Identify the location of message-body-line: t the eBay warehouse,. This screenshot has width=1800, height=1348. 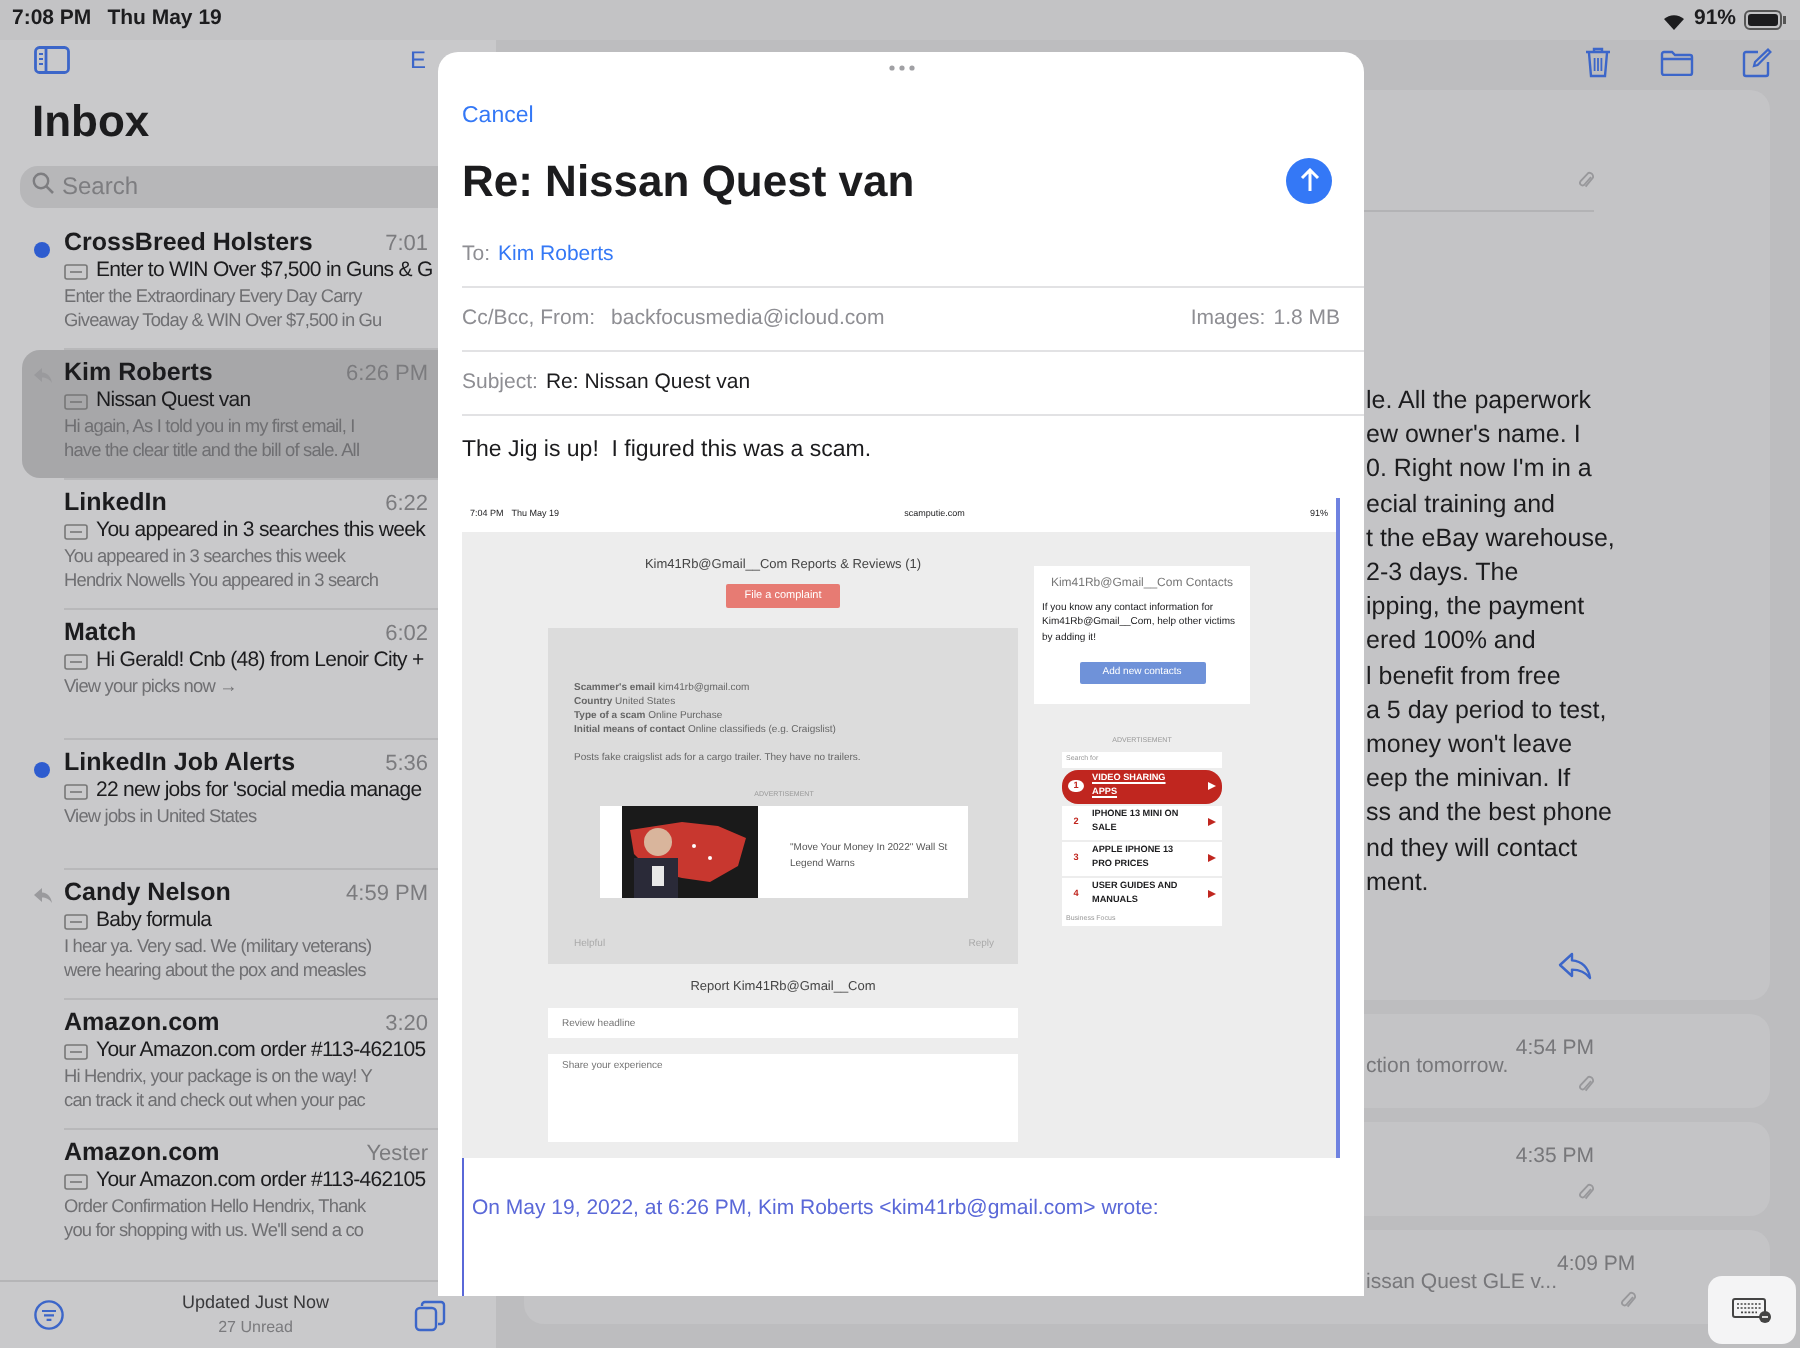
(1491, 538).